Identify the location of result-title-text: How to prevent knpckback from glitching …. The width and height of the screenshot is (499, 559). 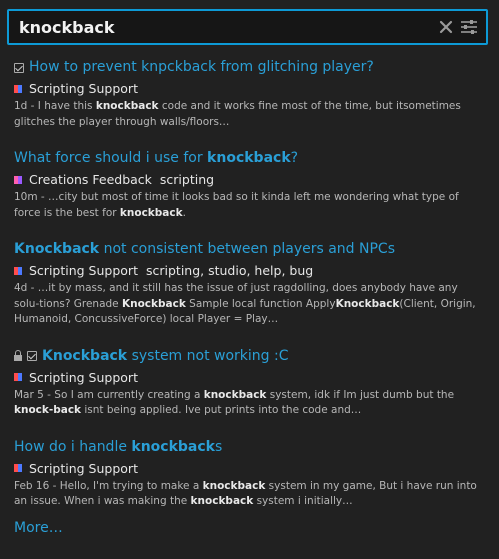
(201, 67).